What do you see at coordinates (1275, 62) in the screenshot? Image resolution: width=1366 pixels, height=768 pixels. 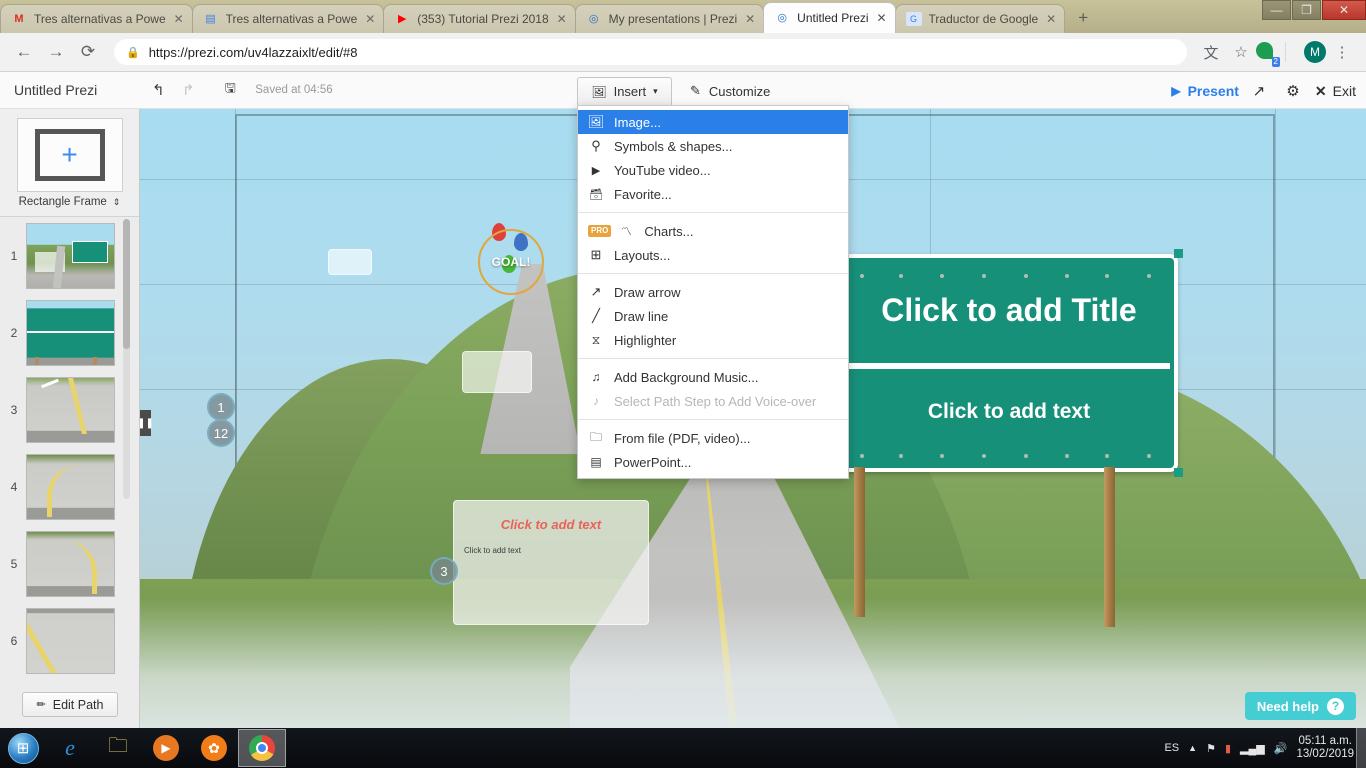 I see `extension-badge: 2` at bounding box center [1275, 62].